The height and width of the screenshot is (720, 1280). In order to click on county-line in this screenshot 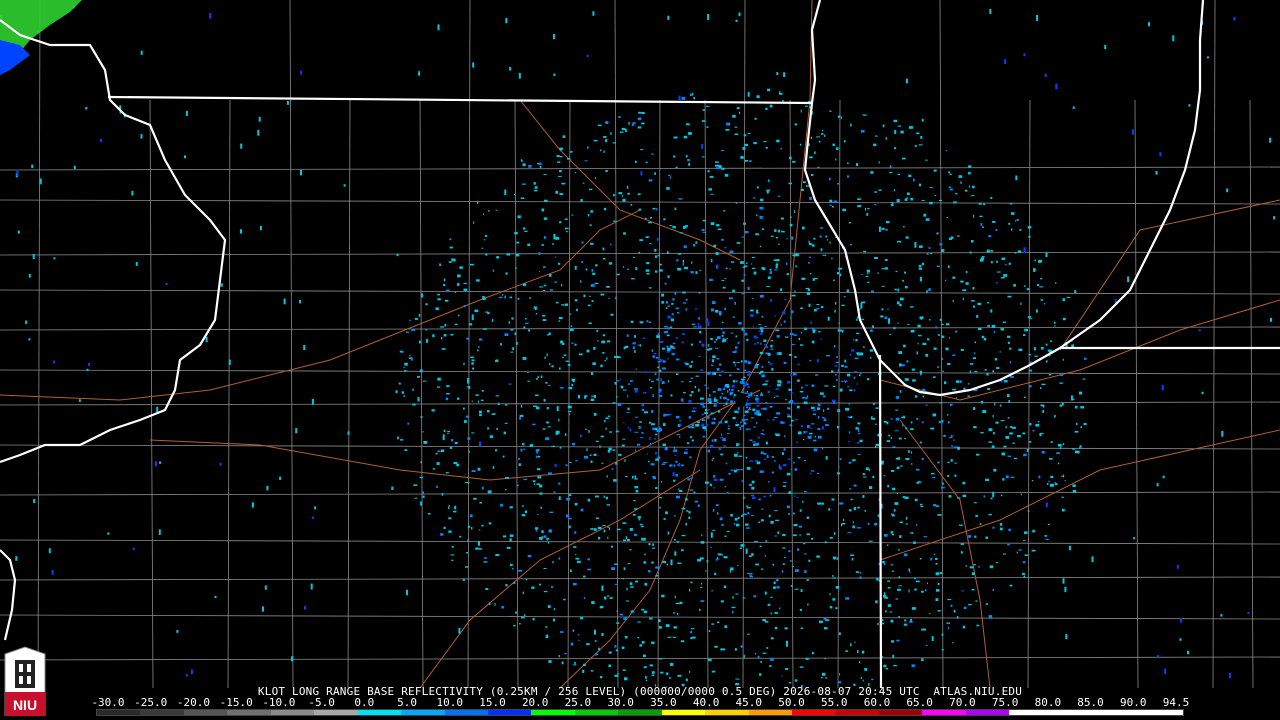, I will do `click(640, 542)`.